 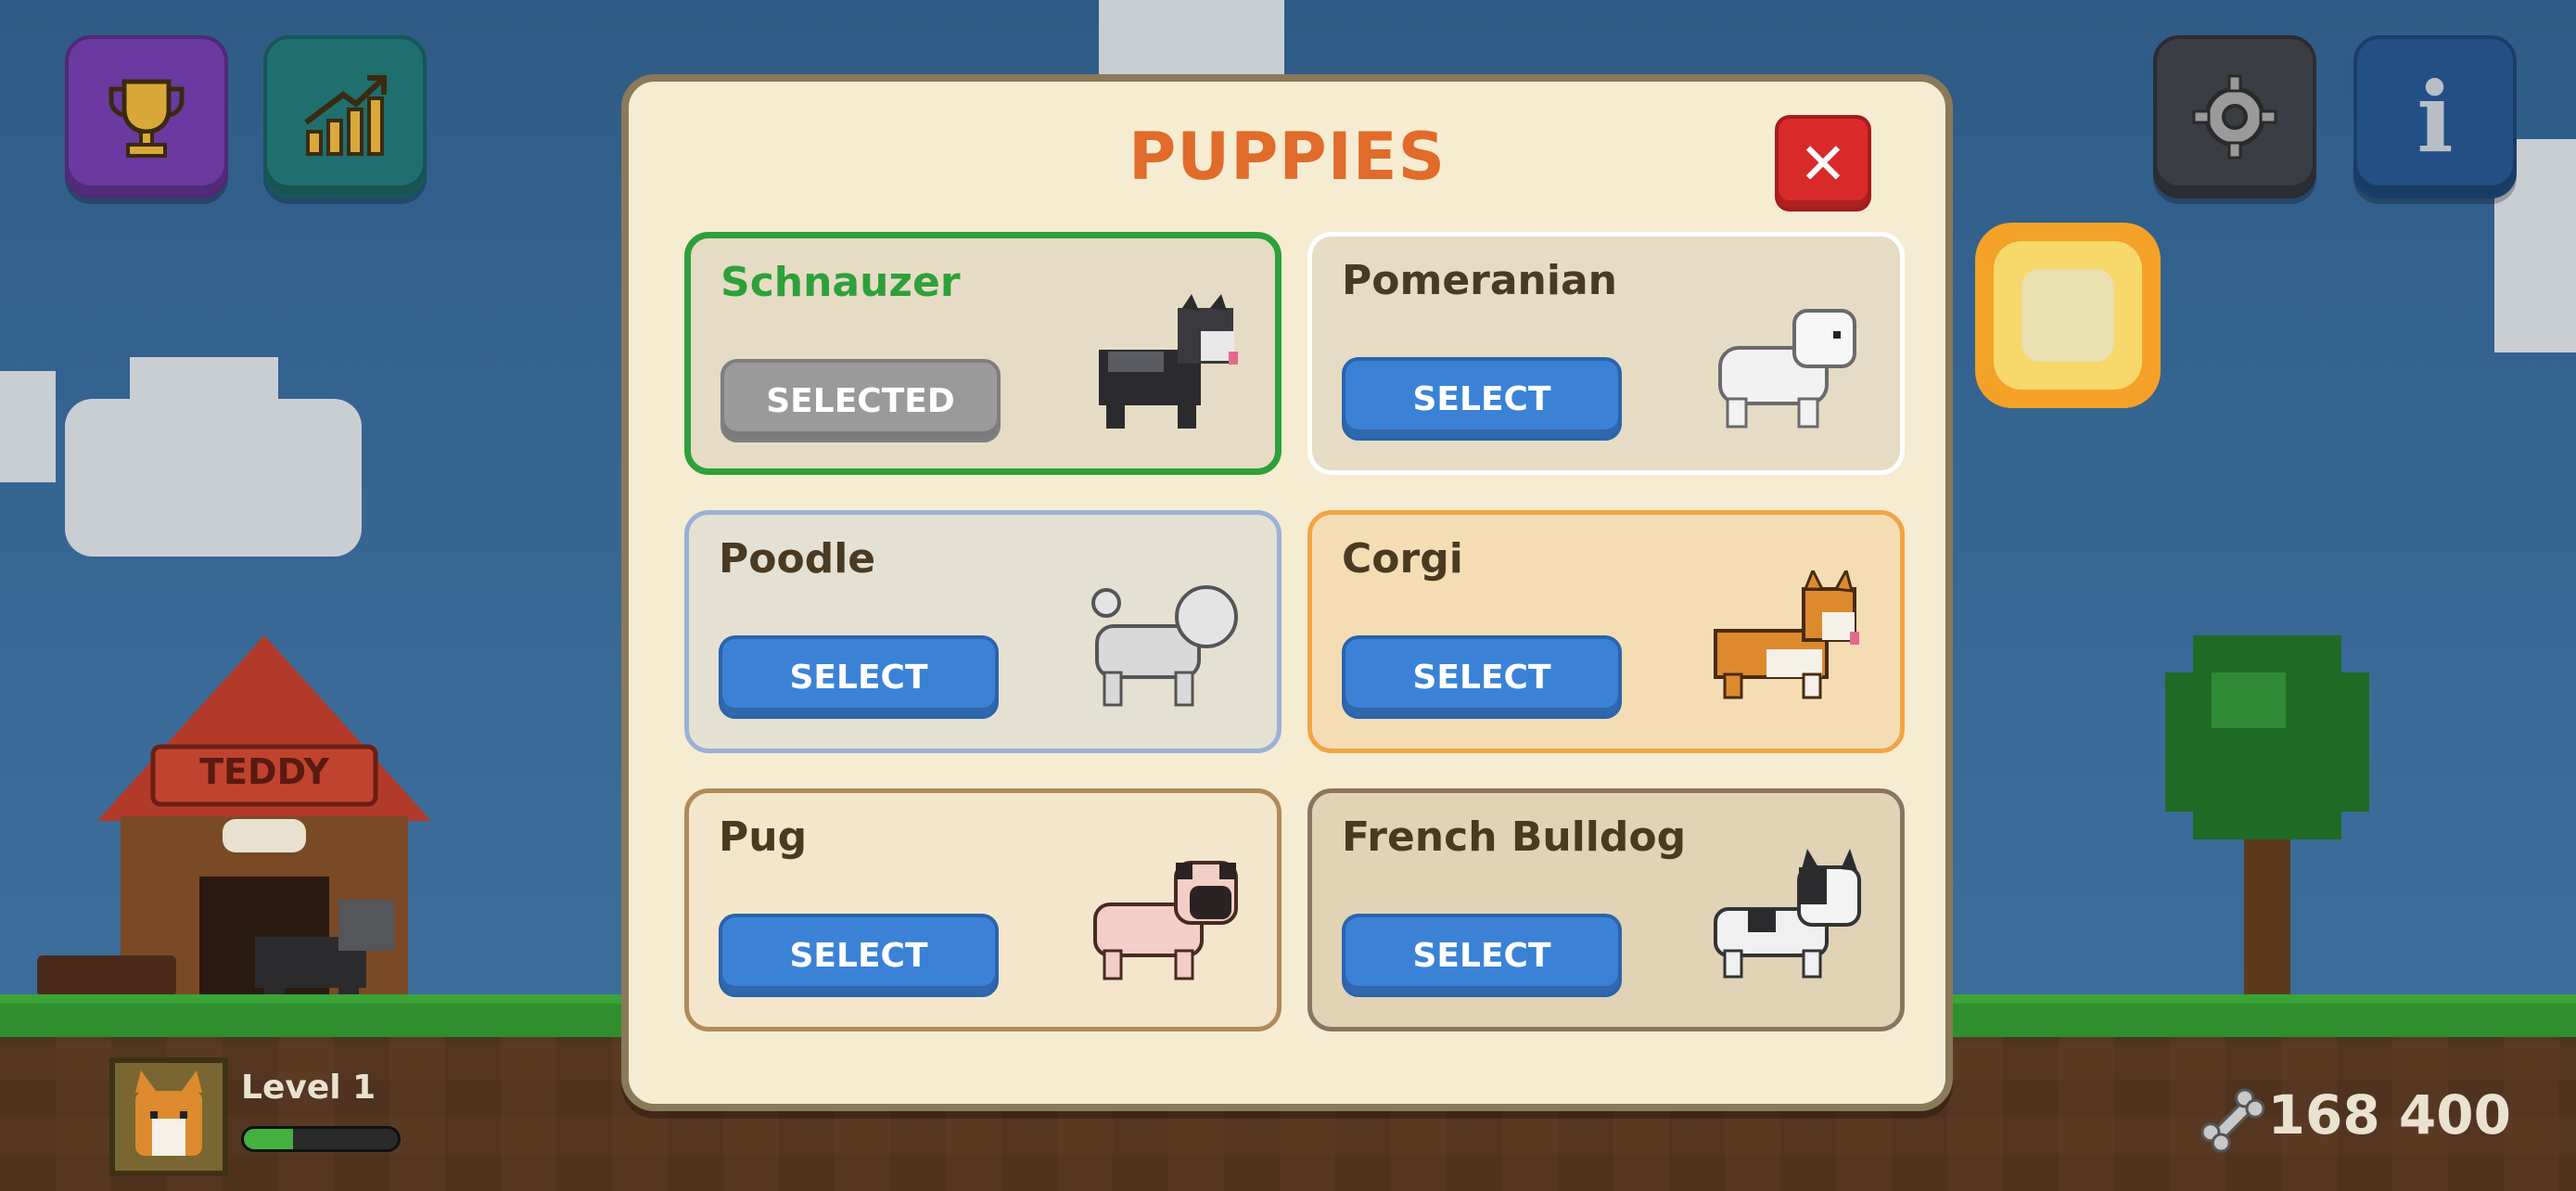 What do you see at coordinates (1787, 914) in the screenshot?
I see `french-bulldog-sprite` at bounding box center [1787, 914].